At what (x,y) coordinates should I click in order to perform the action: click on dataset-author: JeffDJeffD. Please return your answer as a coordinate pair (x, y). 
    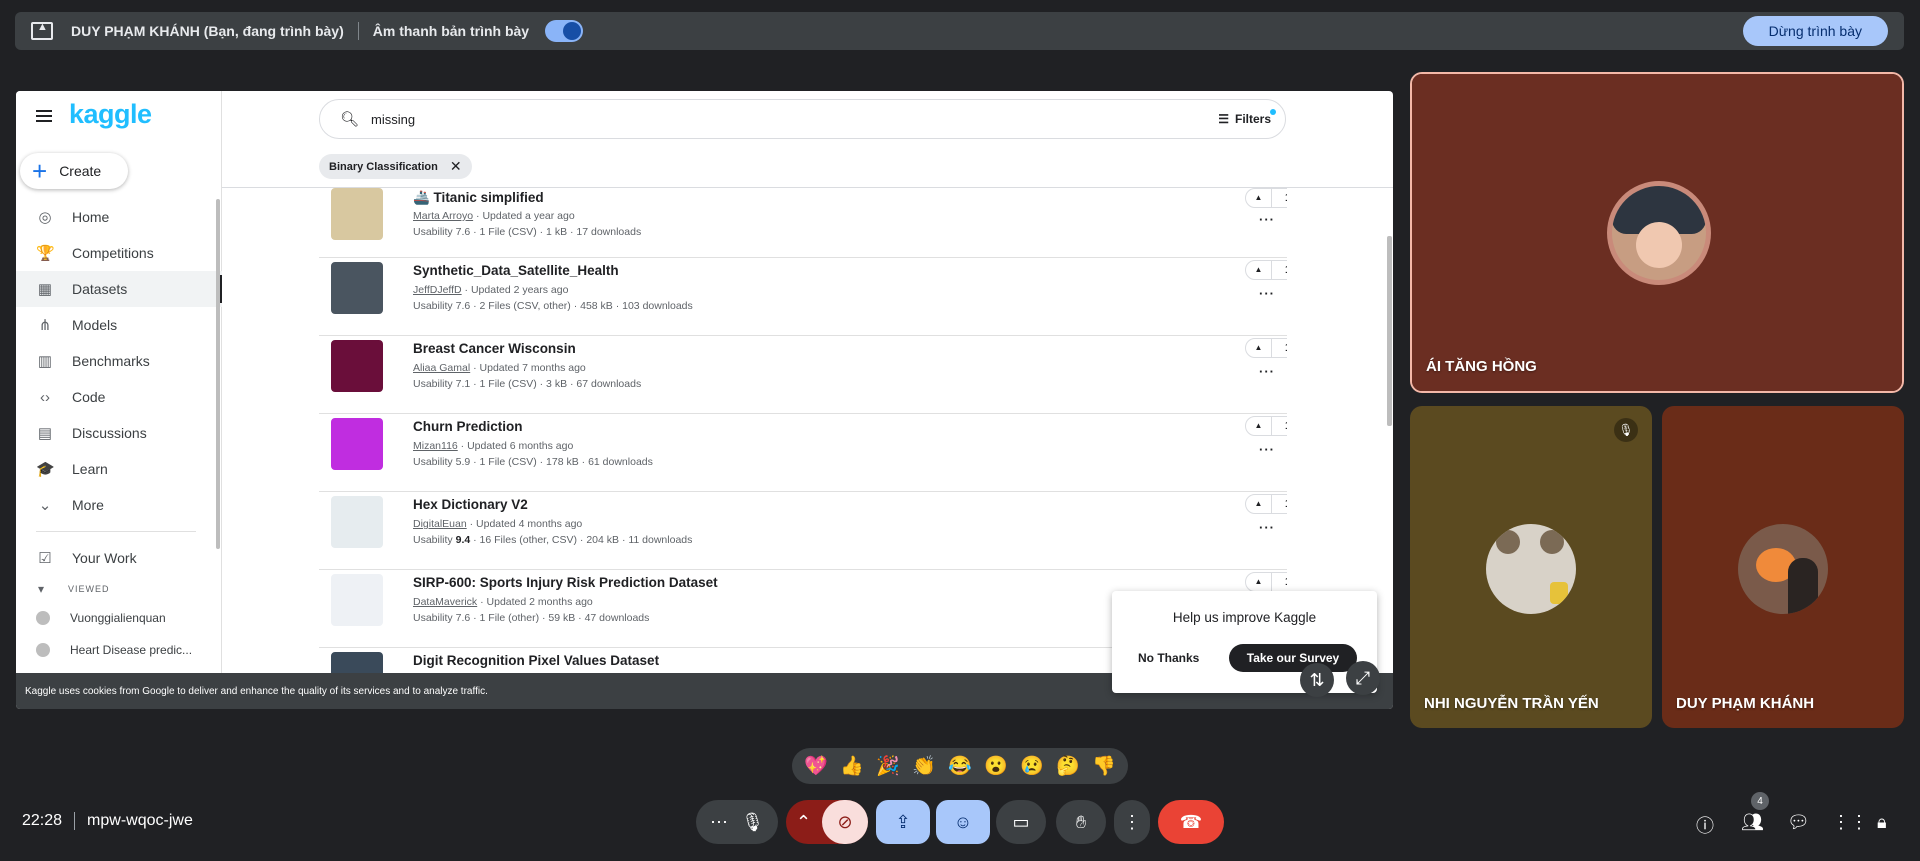
    Looking at the image, I should click on (437, 290).